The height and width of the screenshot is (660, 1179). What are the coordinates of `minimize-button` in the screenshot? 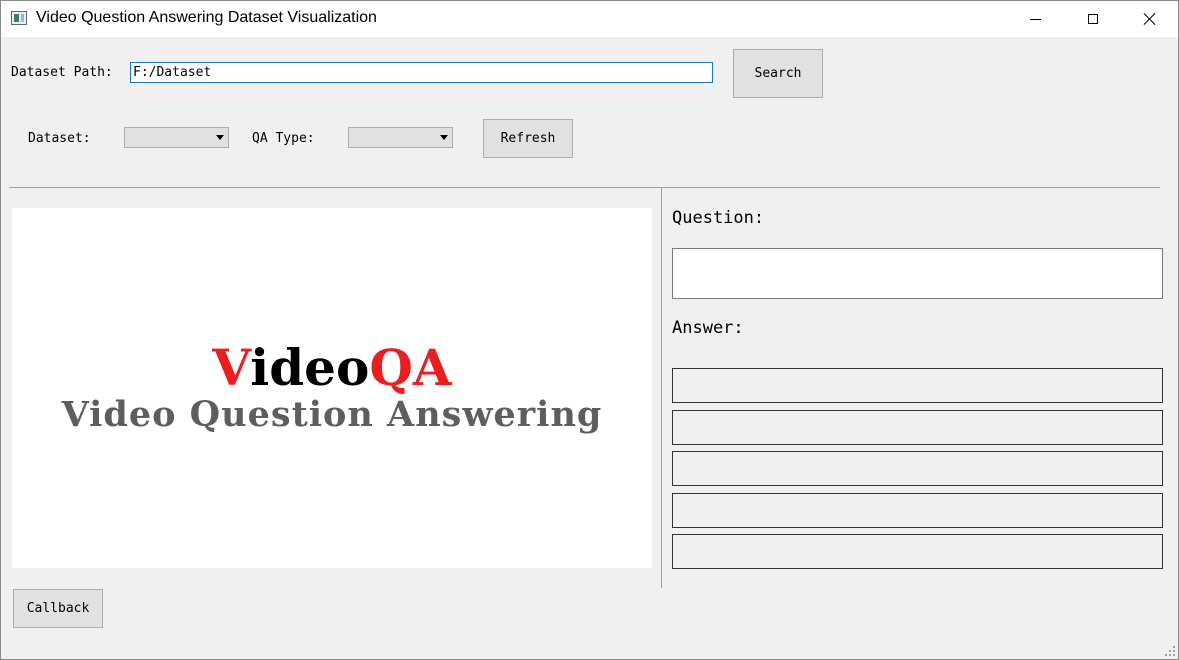 It's located at (1035, 19).